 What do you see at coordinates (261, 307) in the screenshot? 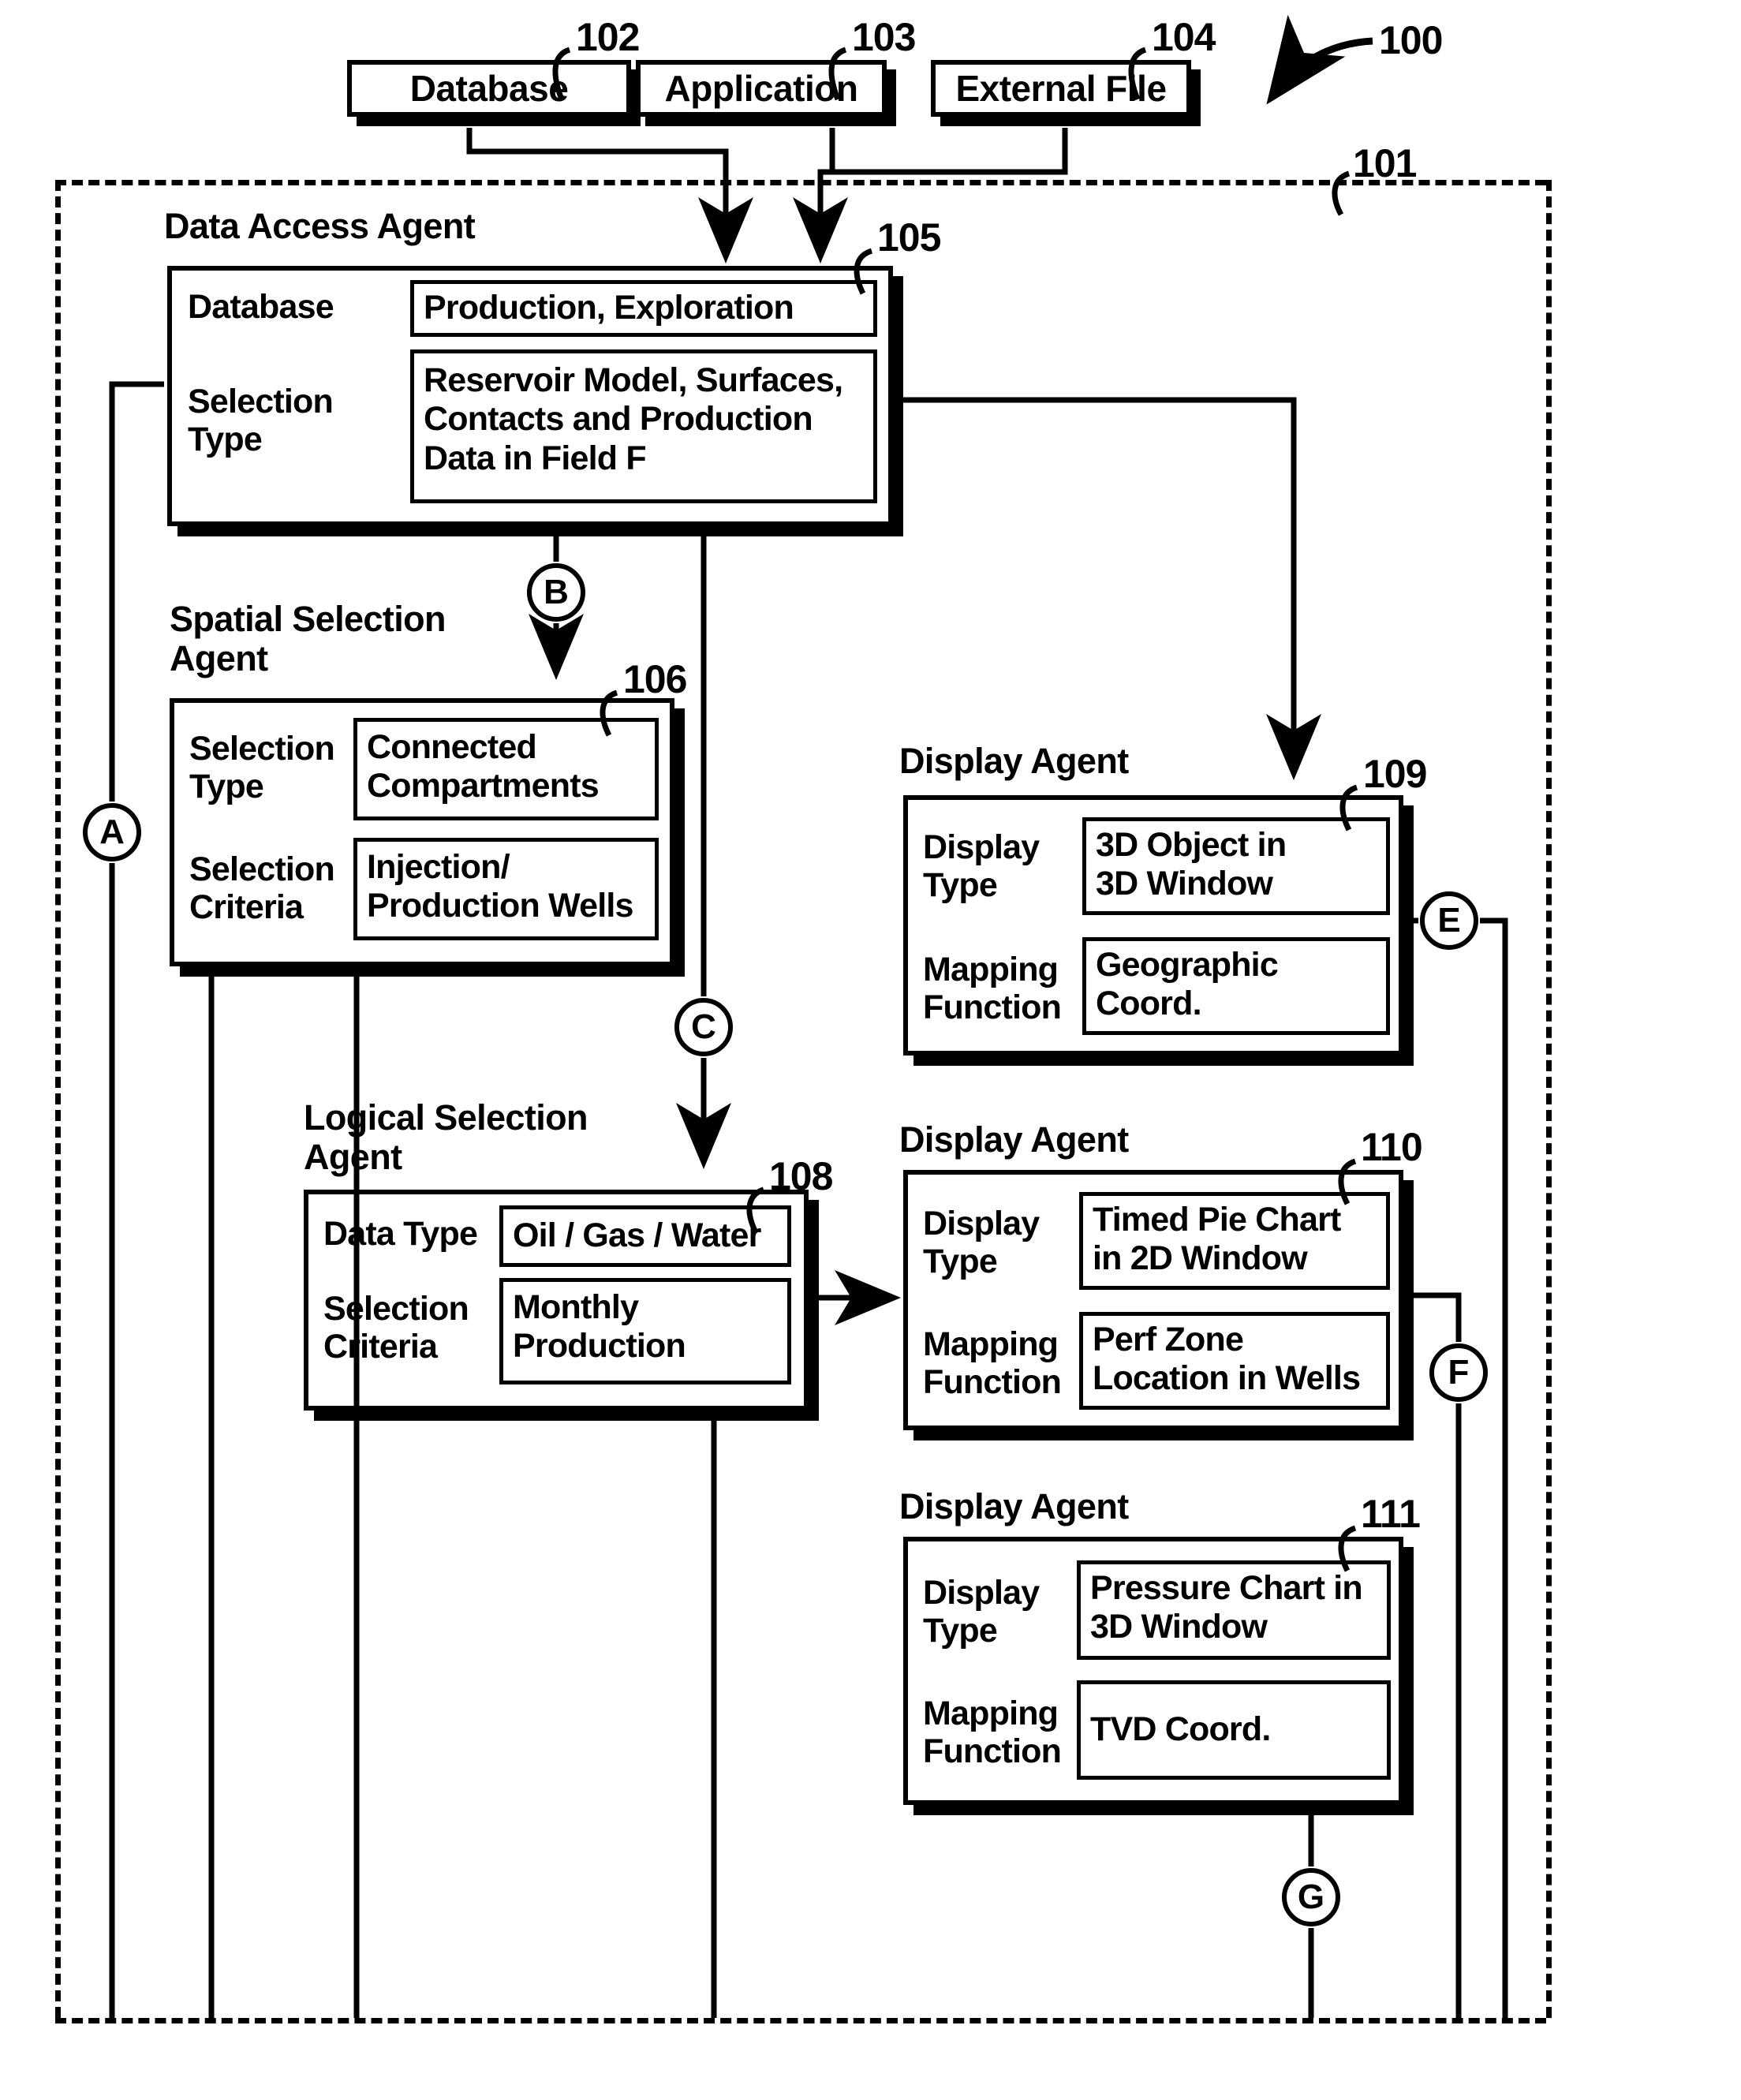
I see `row-label-data-access-database: Database` at bounding box center [261, 307].